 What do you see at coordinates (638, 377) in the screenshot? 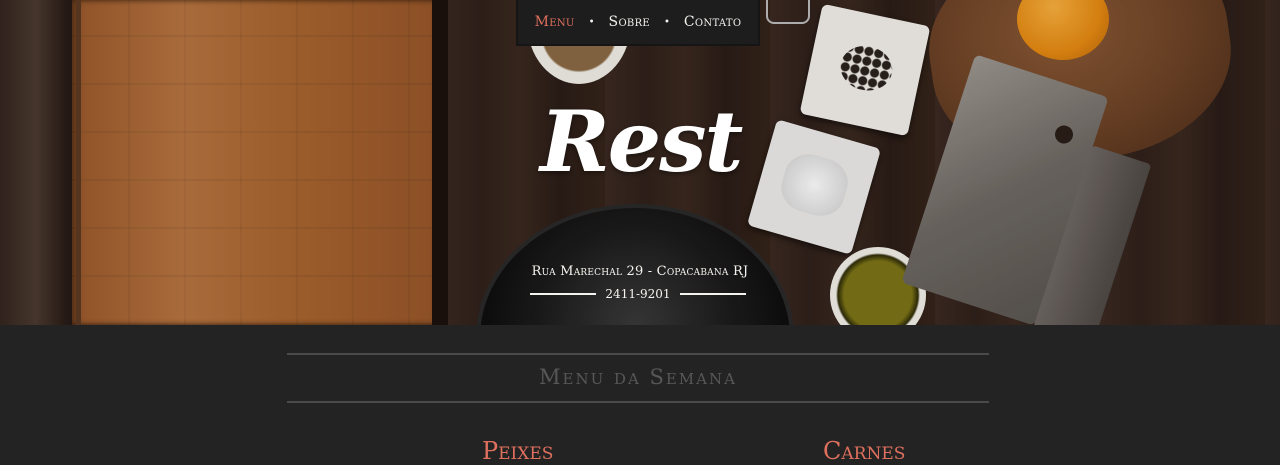
I see `section-title: Menu da Semana` at bounding box center [638, 377].